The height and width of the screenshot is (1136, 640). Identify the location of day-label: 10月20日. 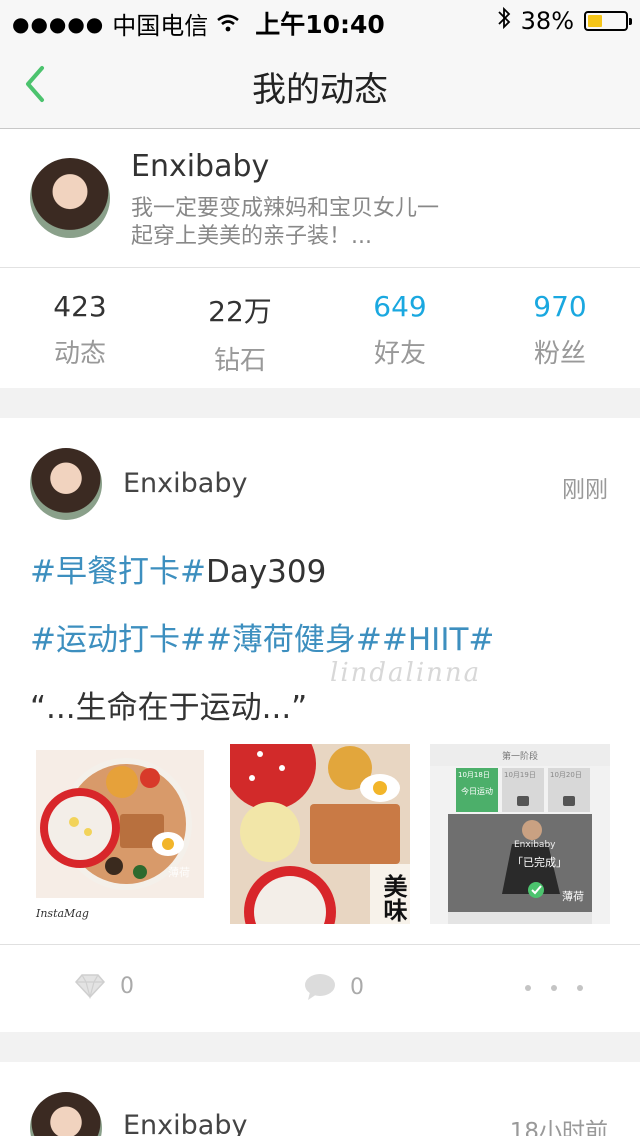
(566, 775).